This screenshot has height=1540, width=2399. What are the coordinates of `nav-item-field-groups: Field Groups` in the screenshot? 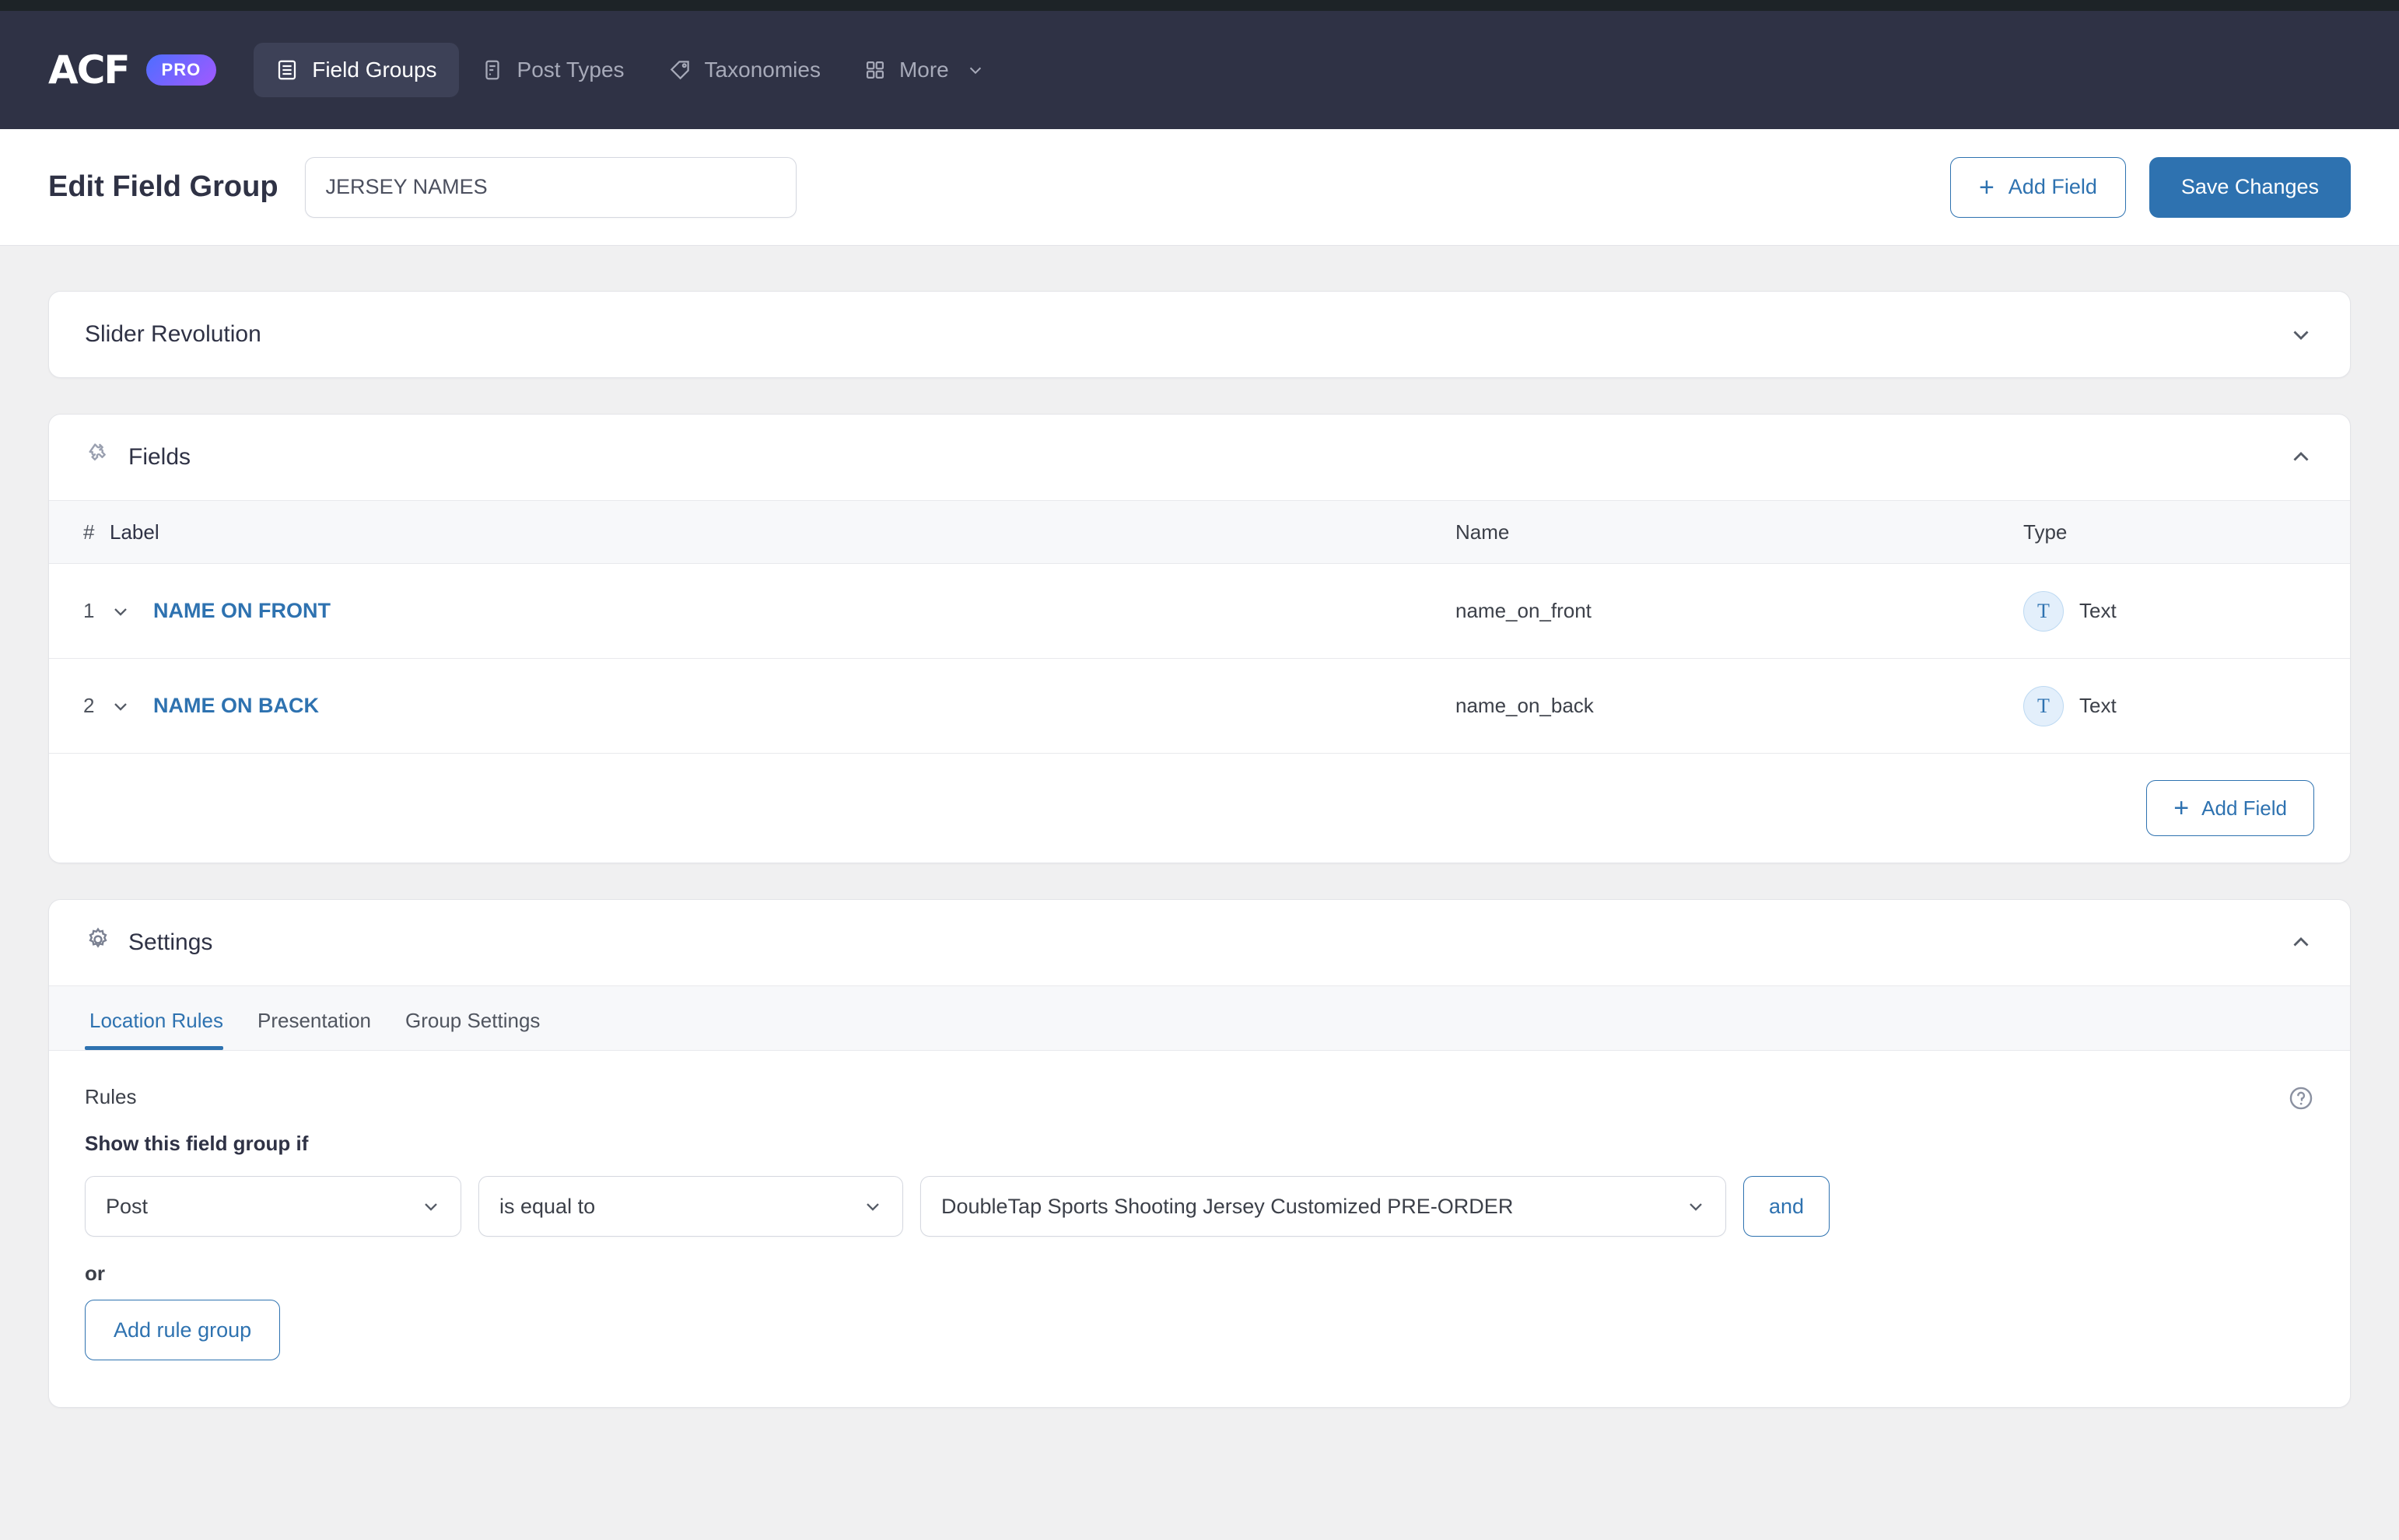 It's located at (356, 70).